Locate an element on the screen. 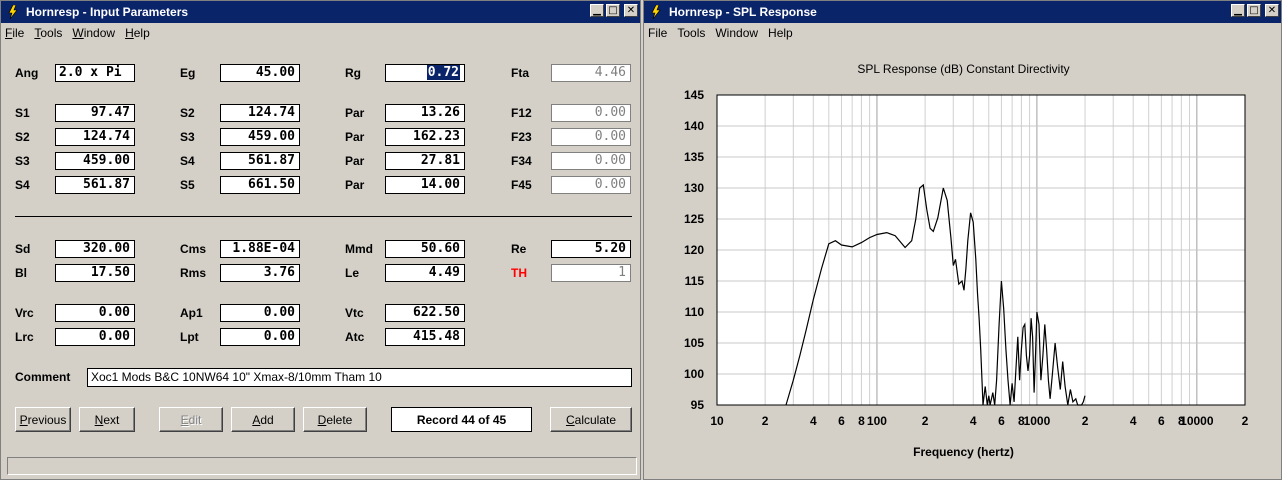  ap1-field: 0.00 is located at coordinates (260, 313).